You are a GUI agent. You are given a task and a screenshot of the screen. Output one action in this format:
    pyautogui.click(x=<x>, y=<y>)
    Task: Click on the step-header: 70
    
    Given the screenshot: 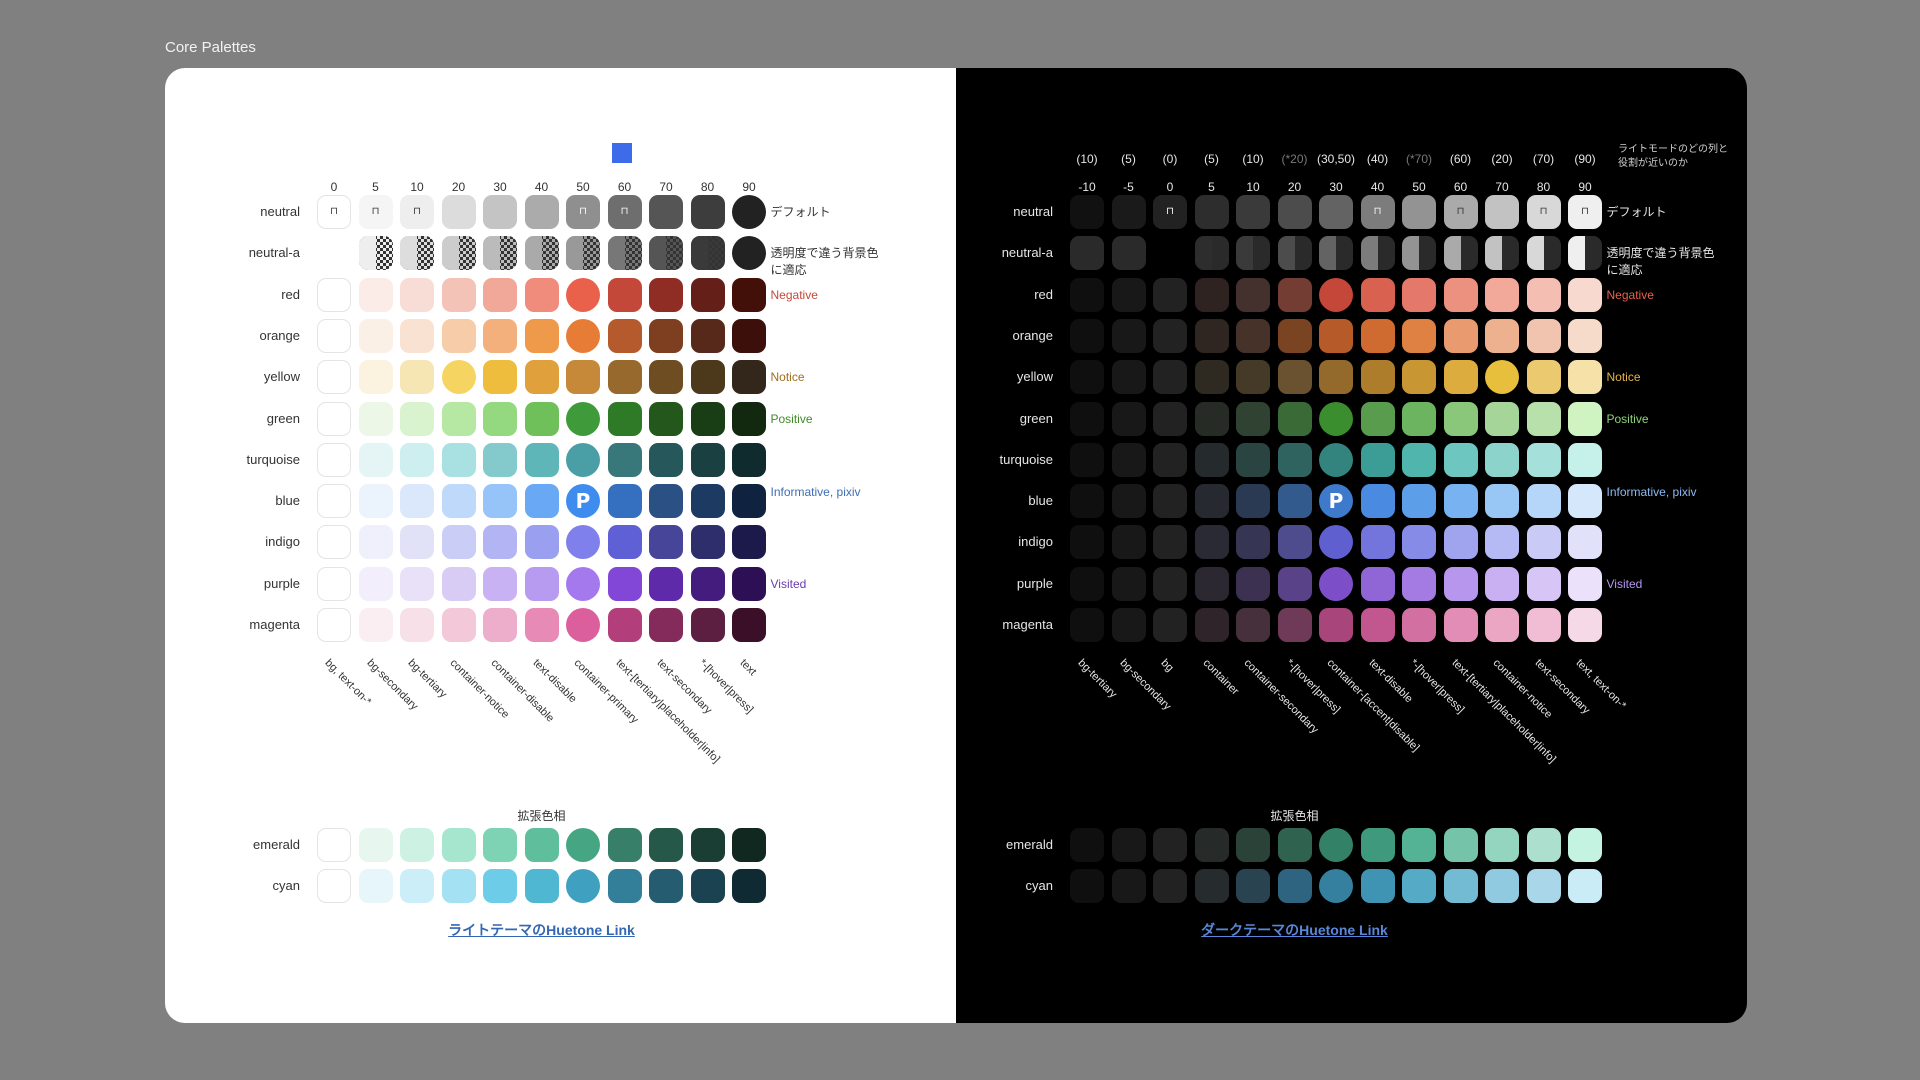 What is the action you would take?
    pyautogui.click(x=666, y=187)
    